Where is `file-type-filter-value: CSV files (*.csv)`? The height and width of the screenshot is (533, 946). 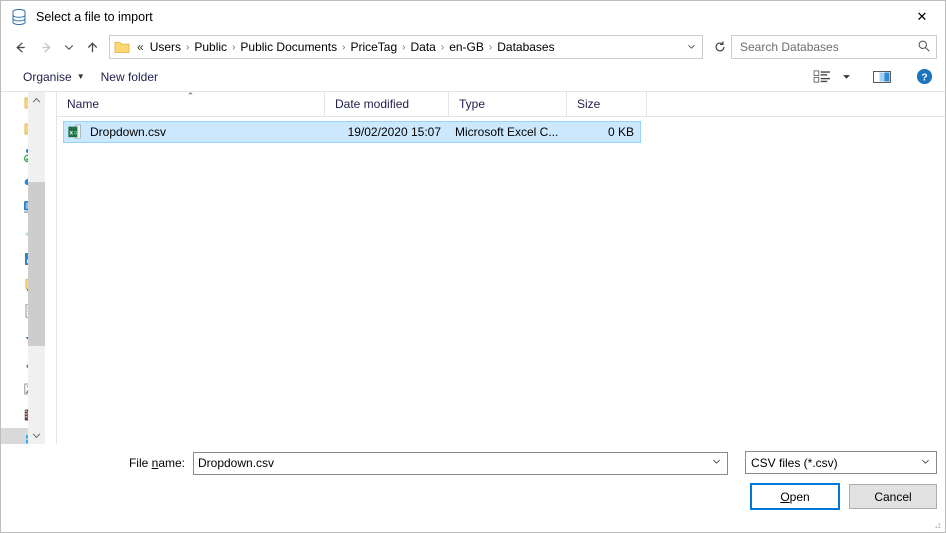
file-type-filter-value: CSV files (*.csv) is located at coordinates (794, 462).